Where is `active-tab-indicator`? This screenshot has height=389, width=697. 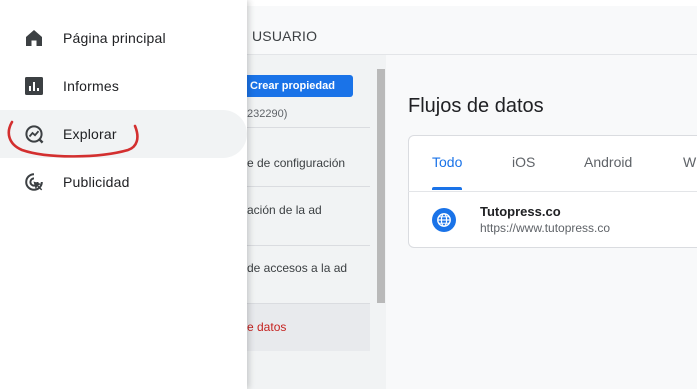 active-tab-indicator is located at coordinates (447, 188).